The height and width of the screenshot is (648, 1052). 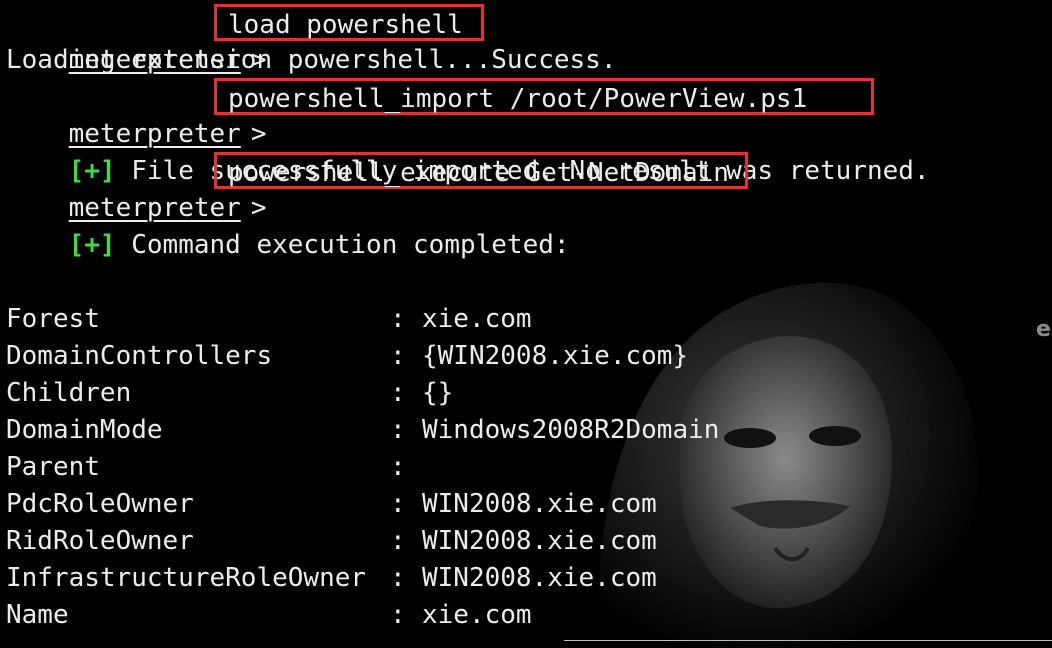 I want to click on domain-info-key: RidRoleOwner, so click(x=100, y=541).